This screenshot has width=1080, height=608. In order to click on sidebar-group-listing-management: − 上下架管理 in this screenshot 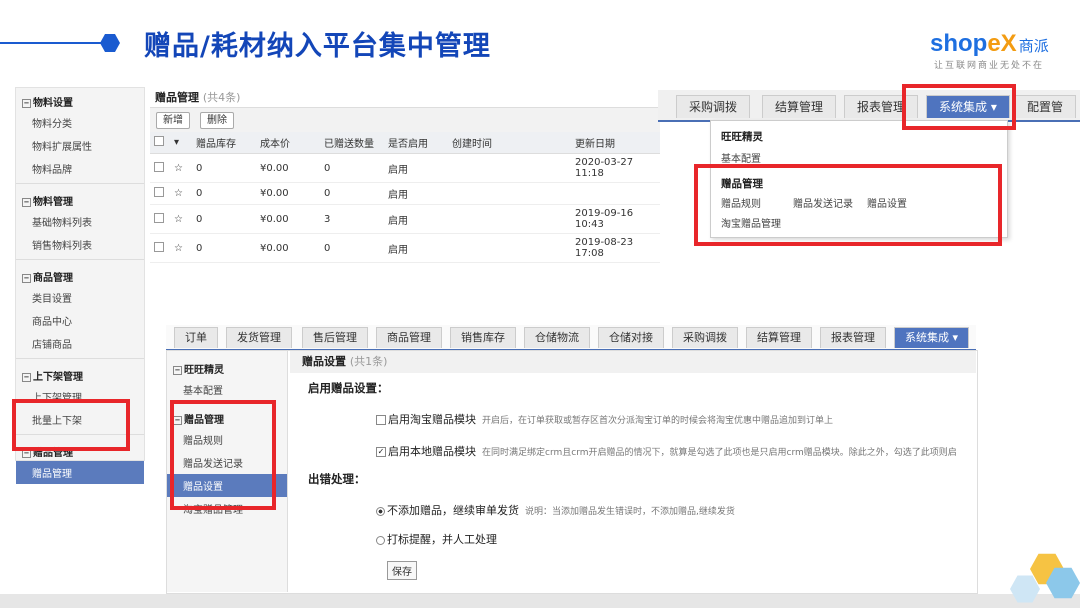, I will do `click(80, 373)`.